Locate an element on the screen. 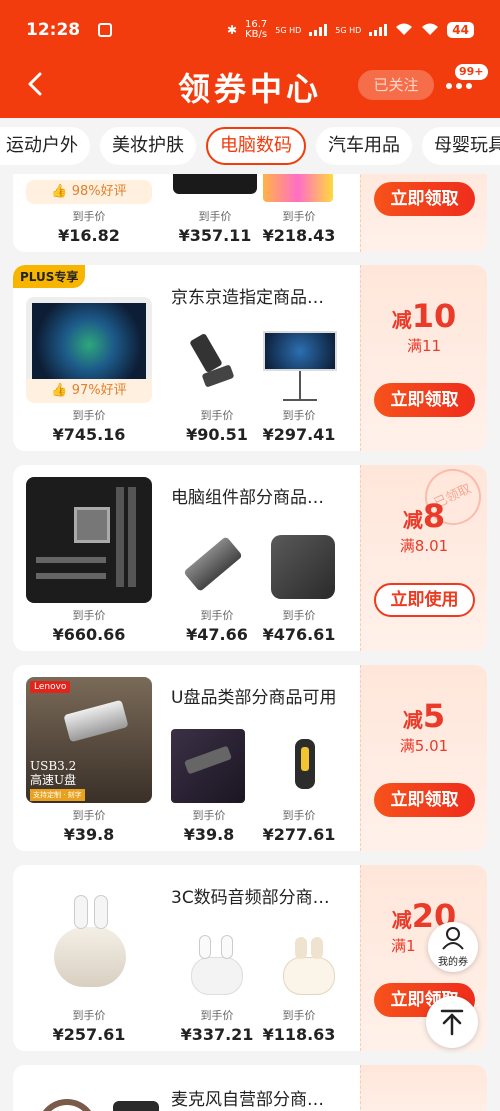 This screenshot has width=500, height=1111. tab-sports-outdoor: 运动户外 is located at coordinates (45, 146).